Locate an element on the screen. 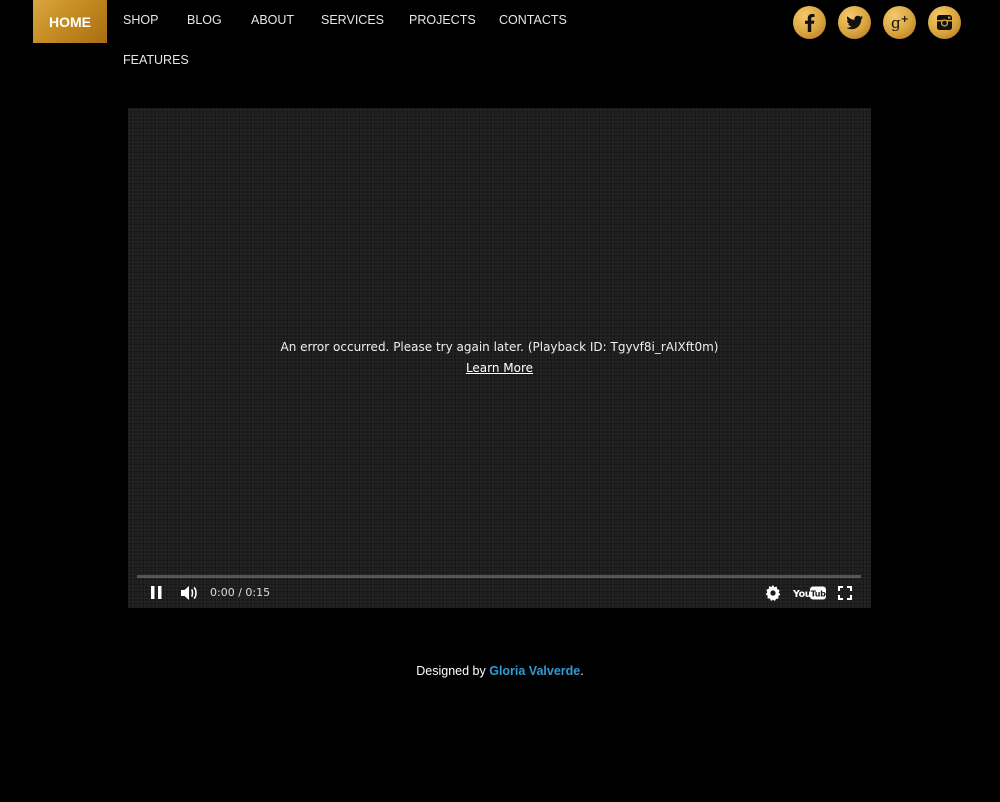  fullscreen-icon is located at coordinates (845, 593).